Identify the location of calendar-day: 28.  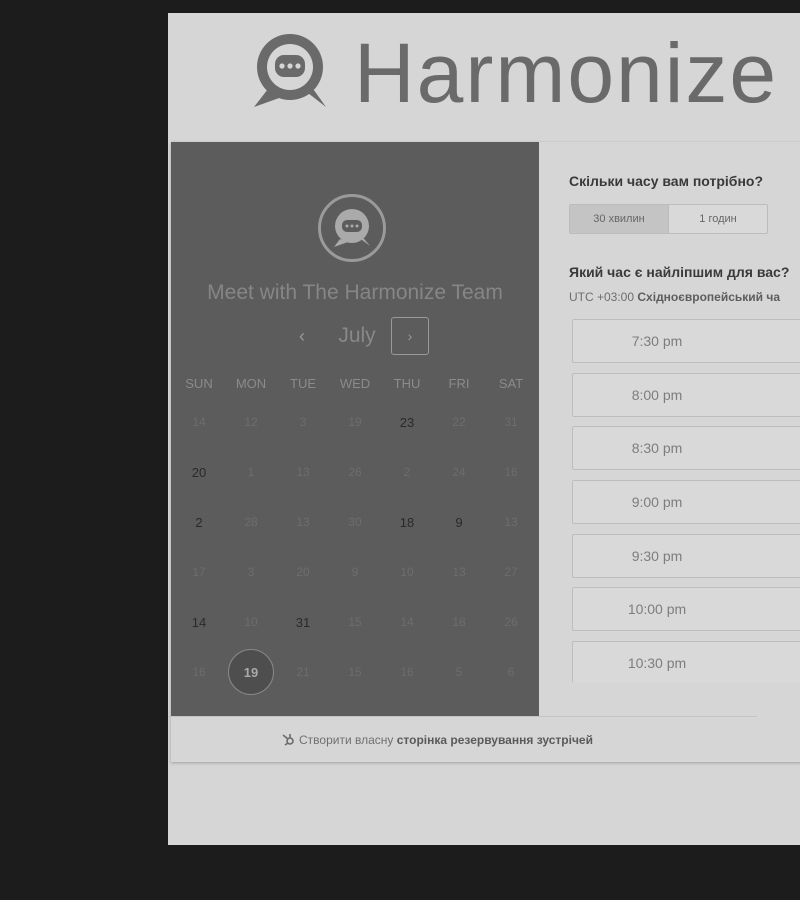
(251, 522).